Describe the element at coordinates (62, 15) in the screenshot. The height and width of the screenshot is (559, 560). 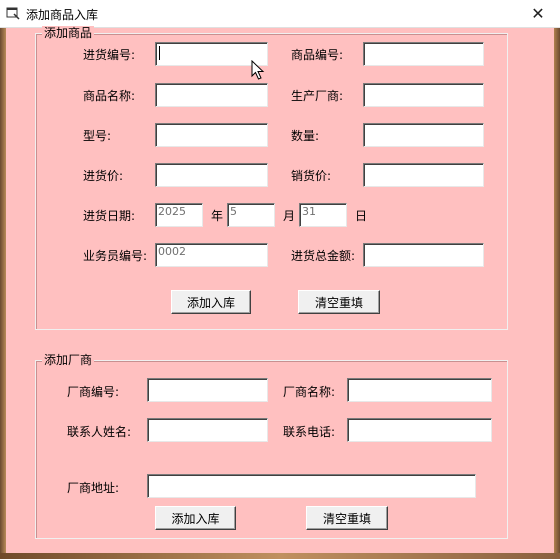
I see `window-title: 添加商品入库` at that location.